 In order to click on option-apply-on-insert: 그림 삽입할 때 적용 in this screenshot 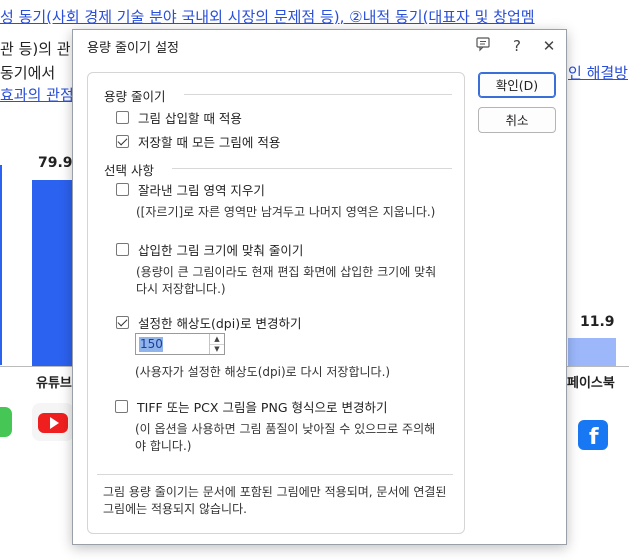, I will do `click(179, 117)`.